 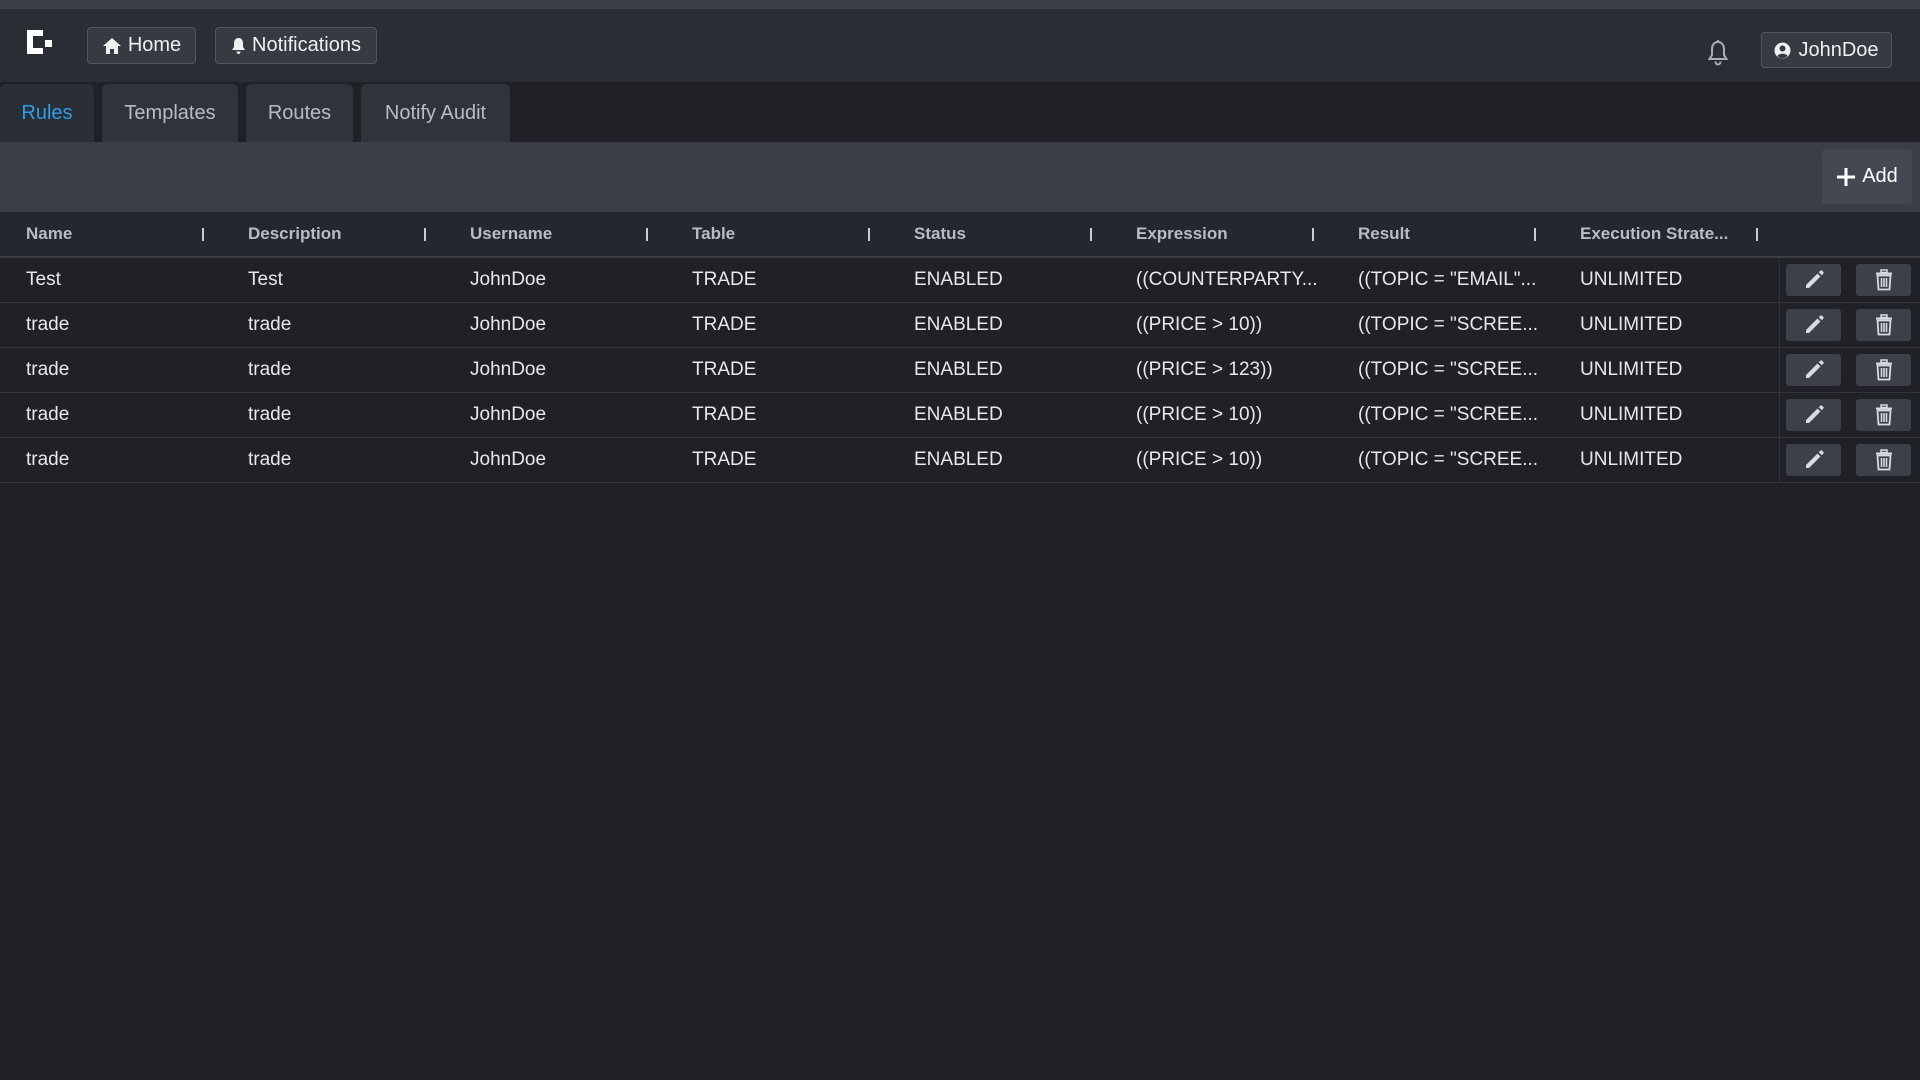 What do you see at coordinates (299, 113) in the screenshot?
I see `tab-routes: Routes` at bounding box center [299, 113].